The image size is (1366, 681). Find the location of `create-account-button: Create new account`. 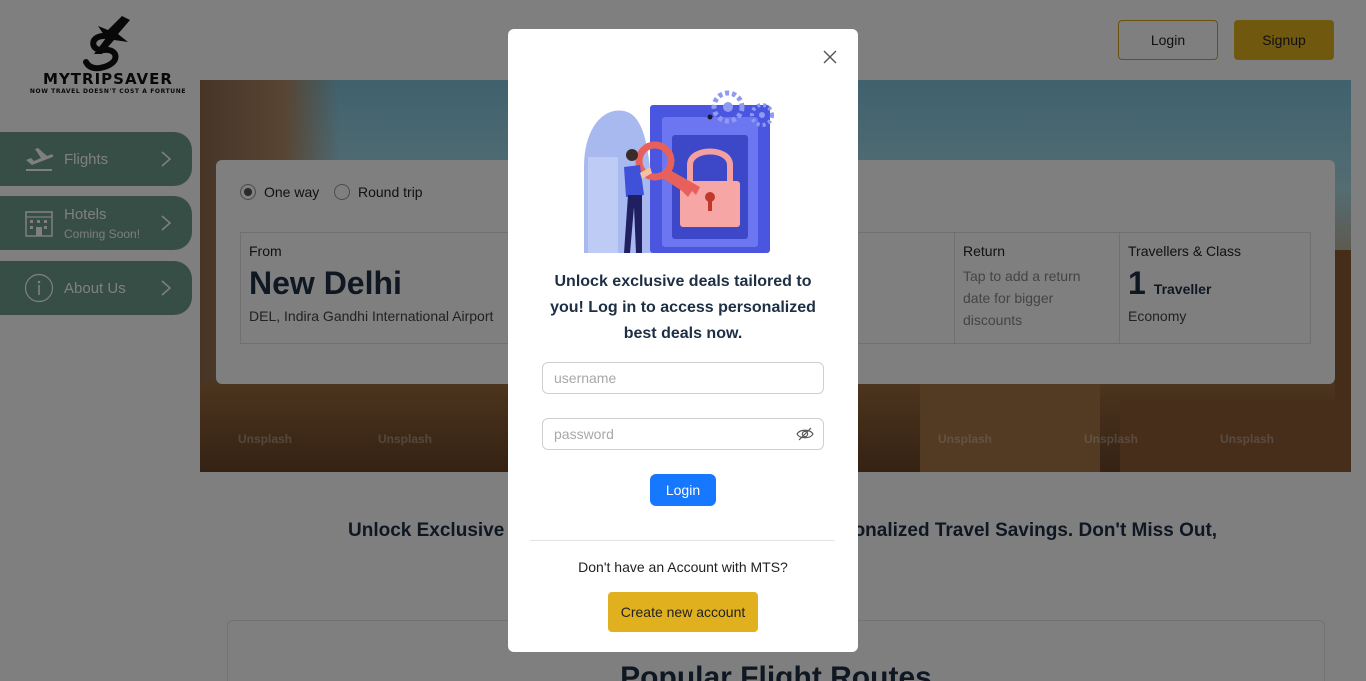

create-account-button: Create new account is located at coordinates (683, 612).